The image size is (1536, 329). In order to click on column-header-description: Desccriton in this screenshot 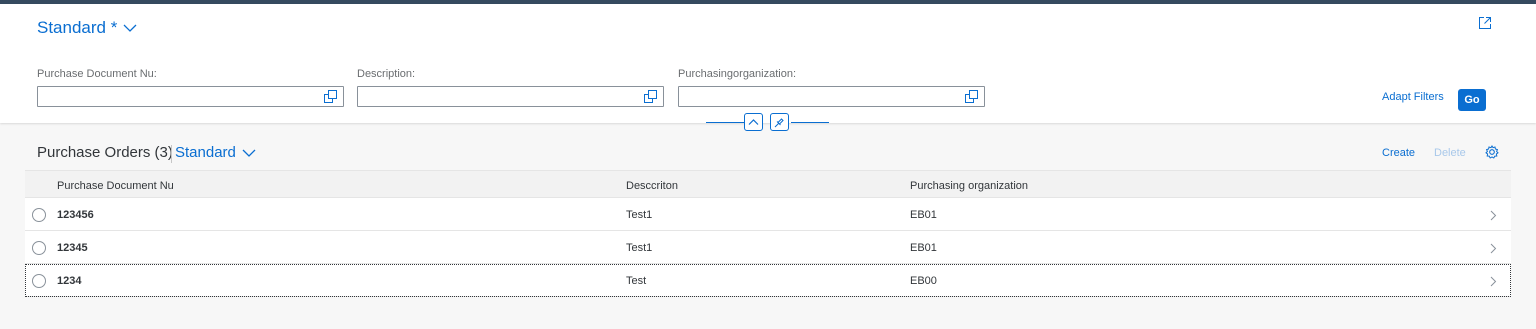, I will do `click(652, 186)`.